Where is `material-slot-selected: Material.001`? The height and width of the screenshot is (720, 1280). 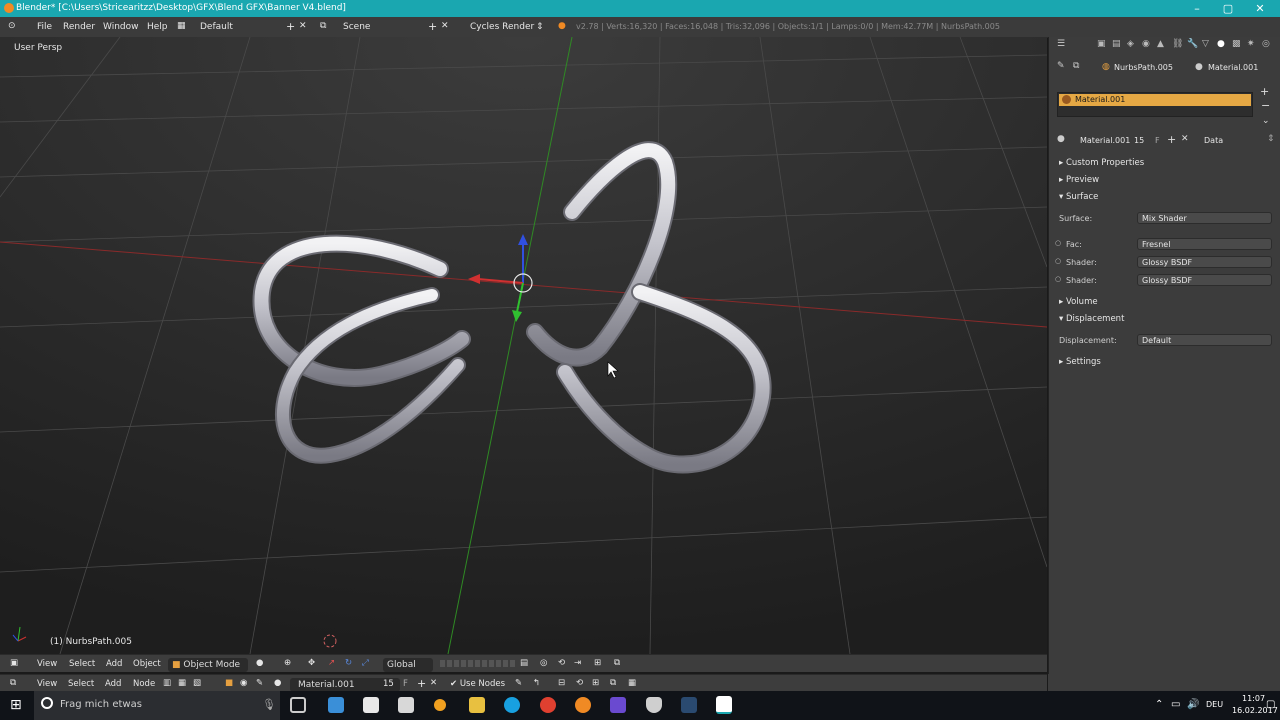
material-slot-selected: Material.001 is located at coordinates (1155, 100).